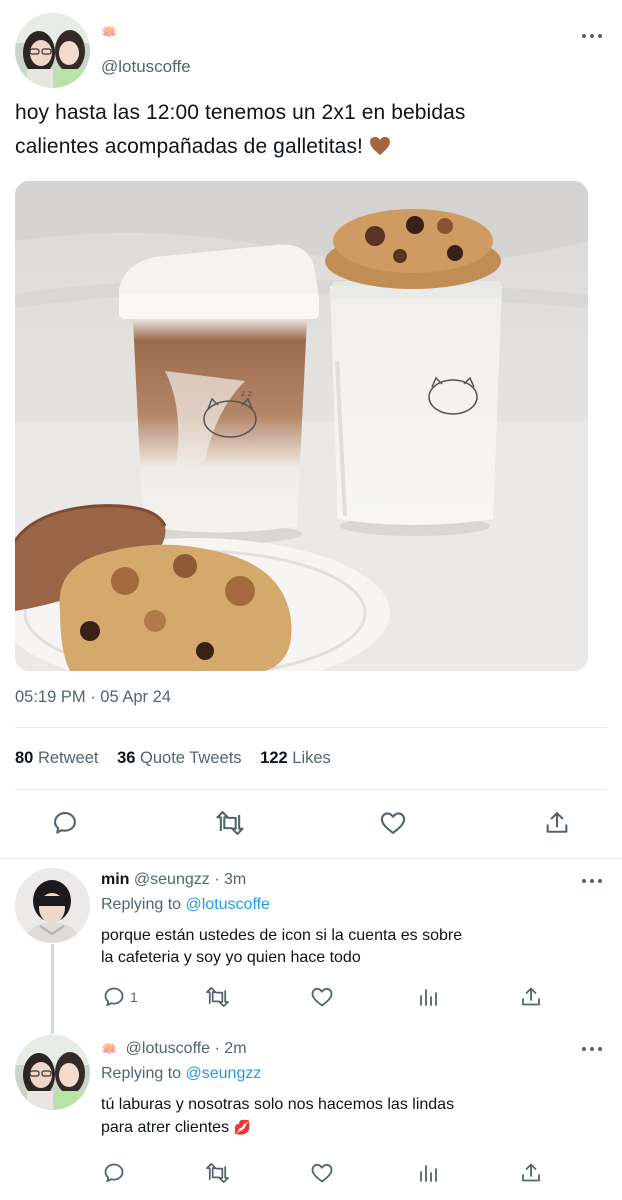 The height and width of the screenshot is (1200, 622). I want to click on reply-text-line-2: la cafeteria y soy yo quien hace todo, so click(231, 957).